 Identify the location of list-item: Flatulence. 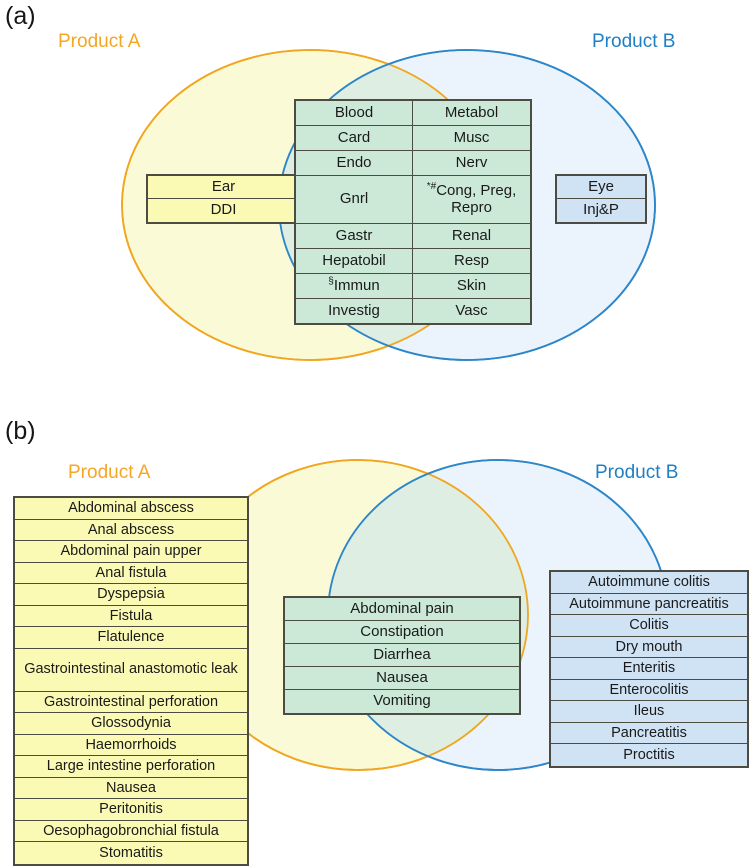
(131, 638).